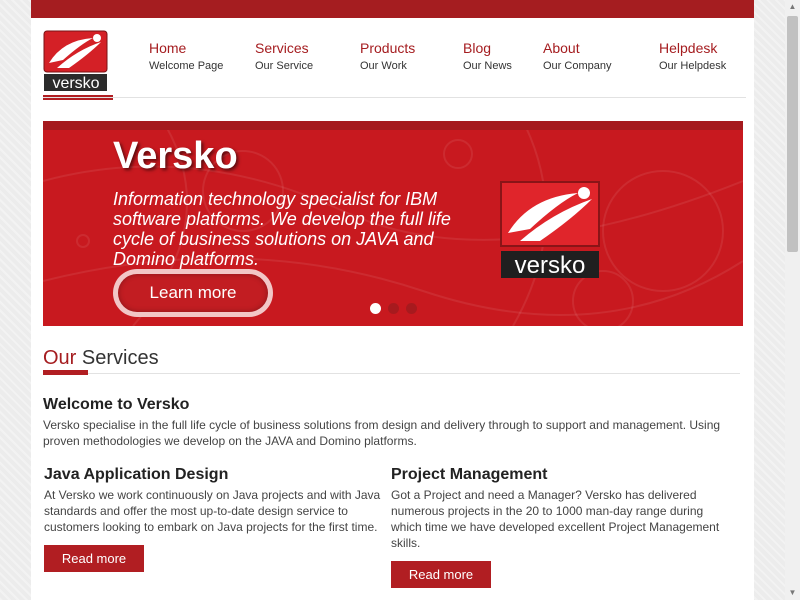 This screenshot has height=600, width=800. What do you see at coordinates (792, 593) in the screenshot?
I see `scroll-down-icon: ▼` at bounding box center [792, 593].